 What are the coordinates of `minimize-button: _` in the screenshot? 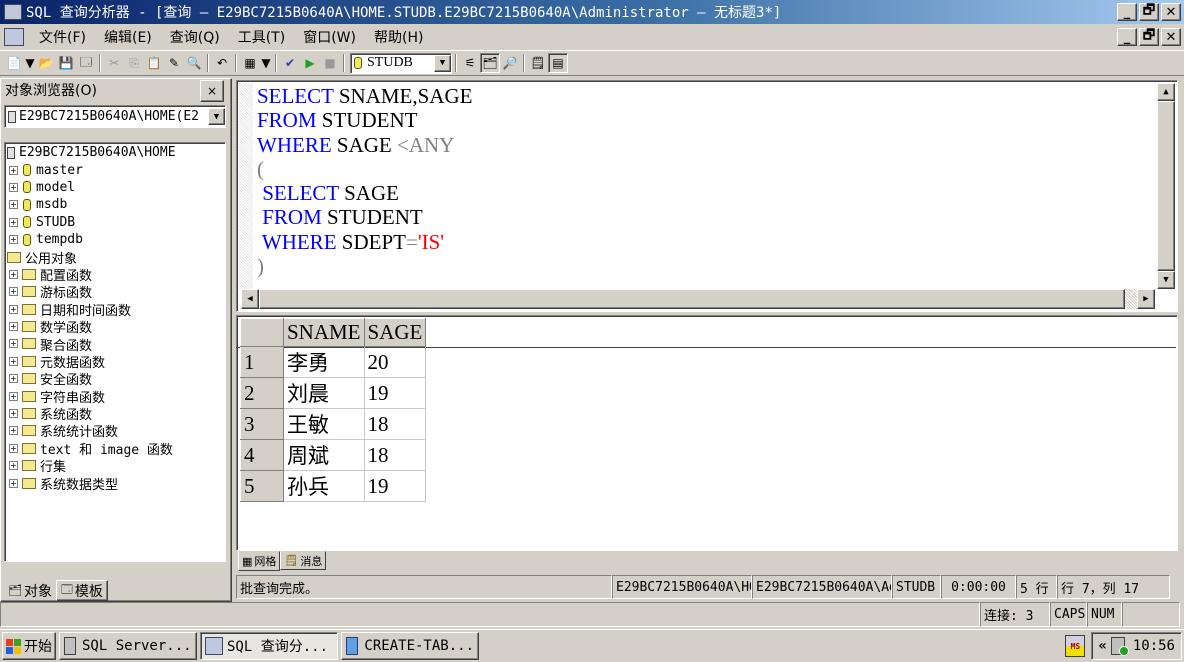 It's located at (1127, 12).